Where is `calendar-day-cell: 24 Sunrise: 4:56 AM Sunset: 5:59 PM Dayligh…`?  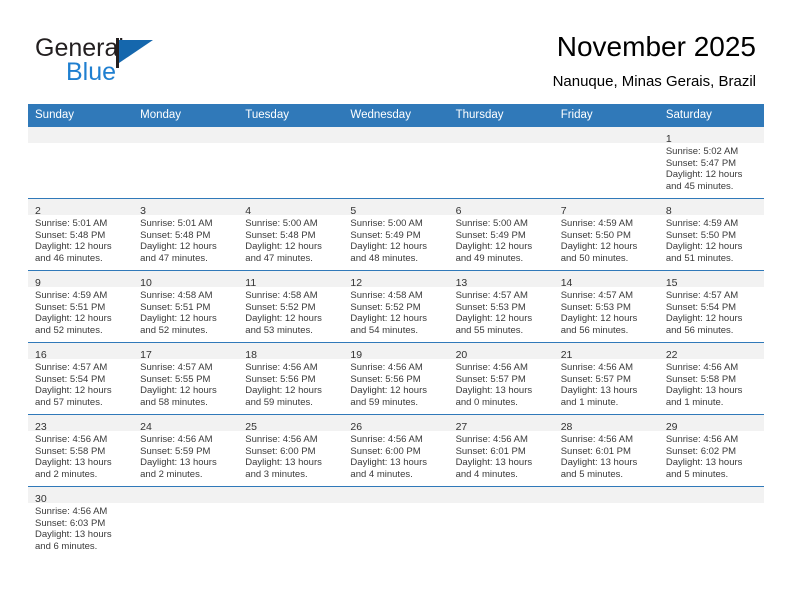 calendar-day-cell: 24 Sunrise: 4:56 AM Sunset: 5:59 PM Dayligh… is located at coordinates (186, 450).